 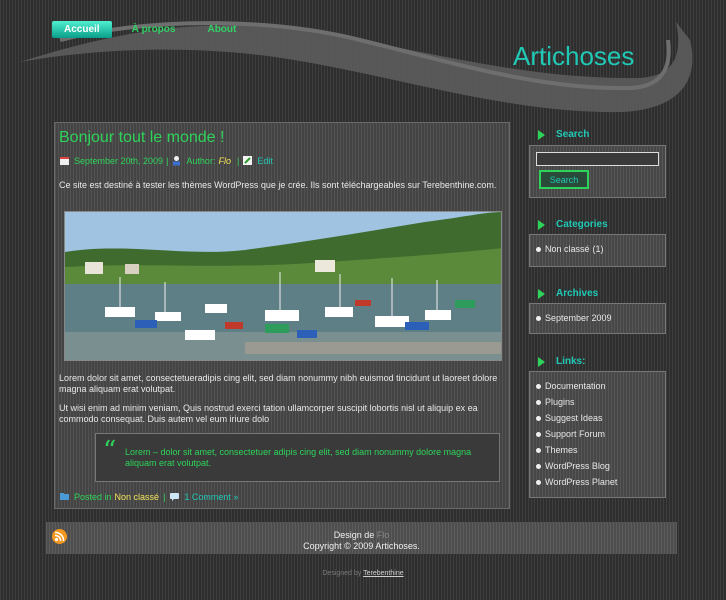 I want to click on list-item: Non classé (1), so click(x=600, y=249).